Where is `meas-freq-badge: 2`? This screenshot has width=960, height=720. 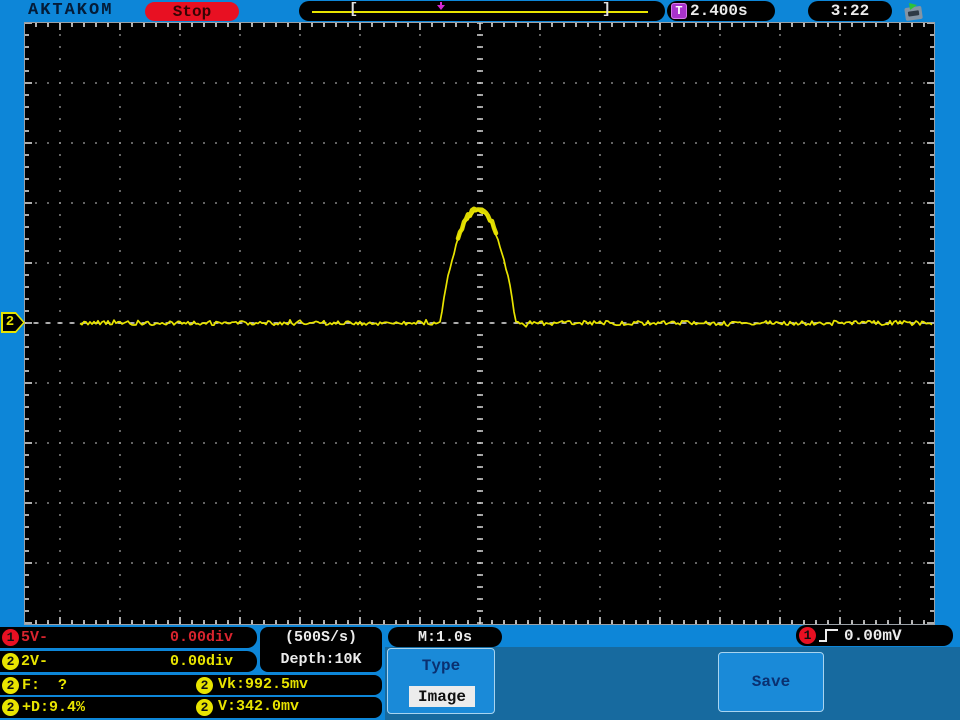
meas-freq-badge: 2 is located at coordinates (10, 685).